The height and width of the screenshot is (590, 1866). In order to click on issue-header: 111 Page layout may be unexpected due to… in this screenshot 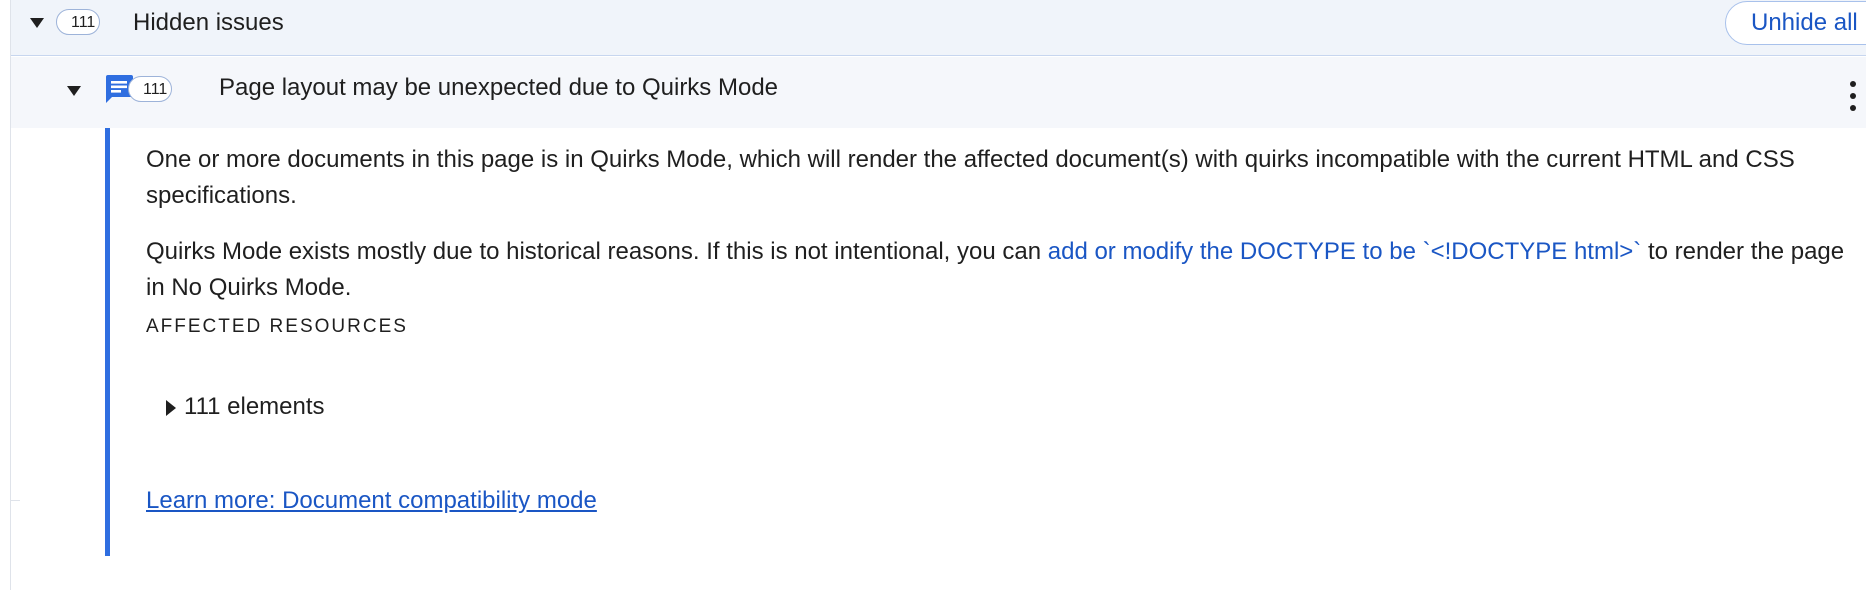, I will do `click(938, 92)`.